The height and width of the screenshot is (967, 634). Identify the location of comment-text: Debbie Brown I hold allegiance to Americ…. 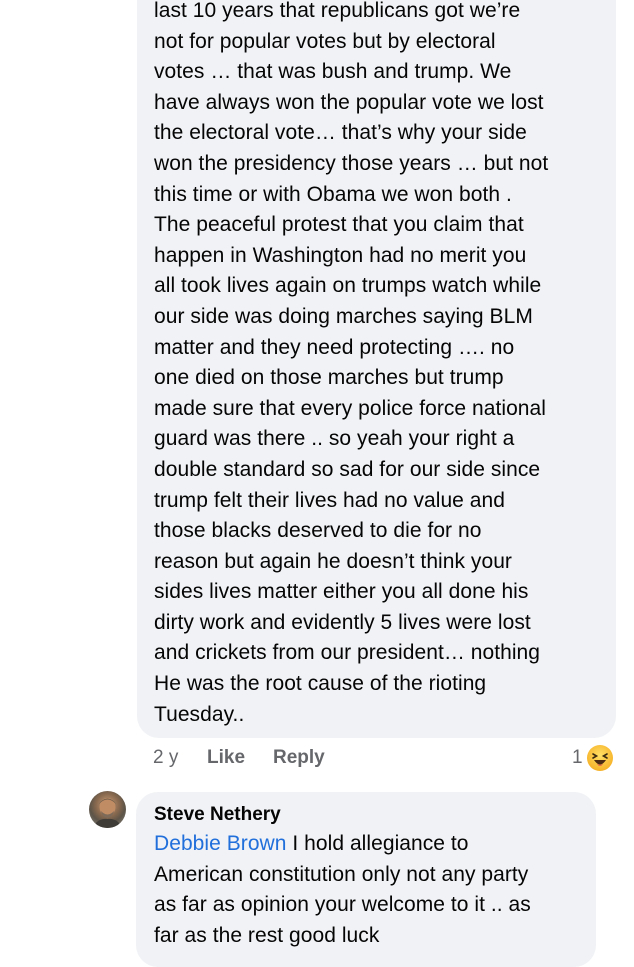
(374, 890).